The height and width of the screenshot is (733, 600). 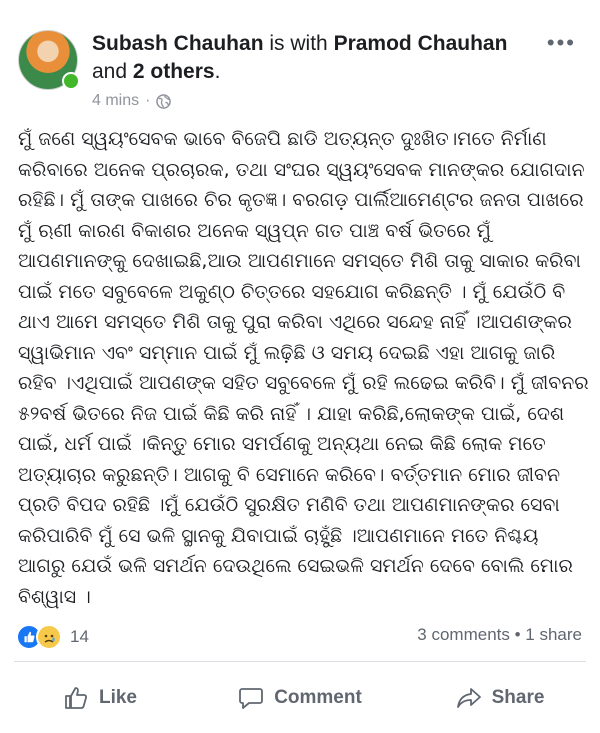 I want to click on sad-reaction-icon, so click(x=49, y=637).